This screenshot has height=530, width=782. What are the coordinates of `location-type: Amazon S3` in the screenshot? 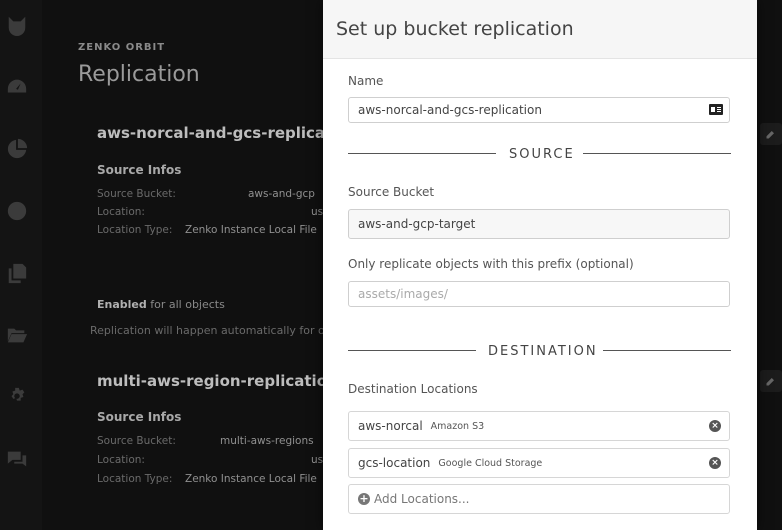 It's located at (457, 426).